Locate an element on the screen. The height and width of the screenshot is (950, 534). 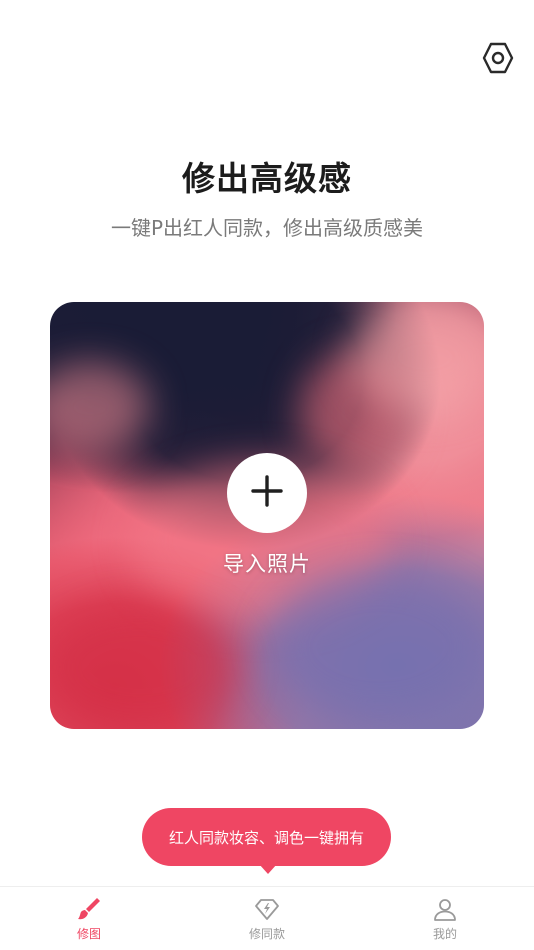
plus-icon is located at coordinates (267, 493).